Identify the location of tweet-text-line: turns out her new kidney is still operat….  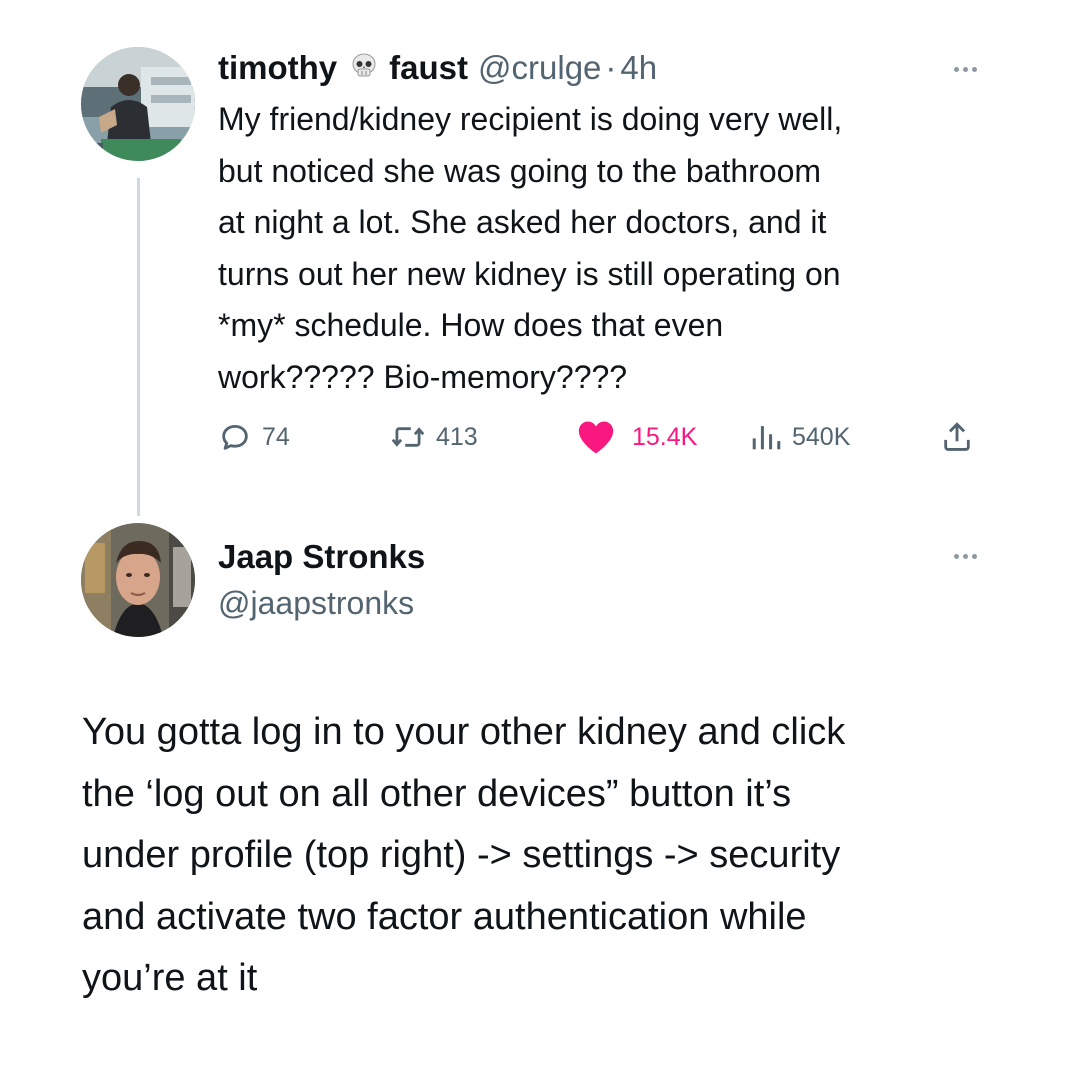
(529, 273).